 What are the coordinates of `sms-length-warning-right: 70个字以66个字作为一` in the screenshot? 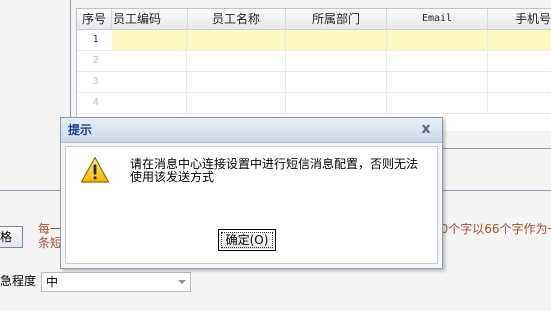 It's located at (492, 229).